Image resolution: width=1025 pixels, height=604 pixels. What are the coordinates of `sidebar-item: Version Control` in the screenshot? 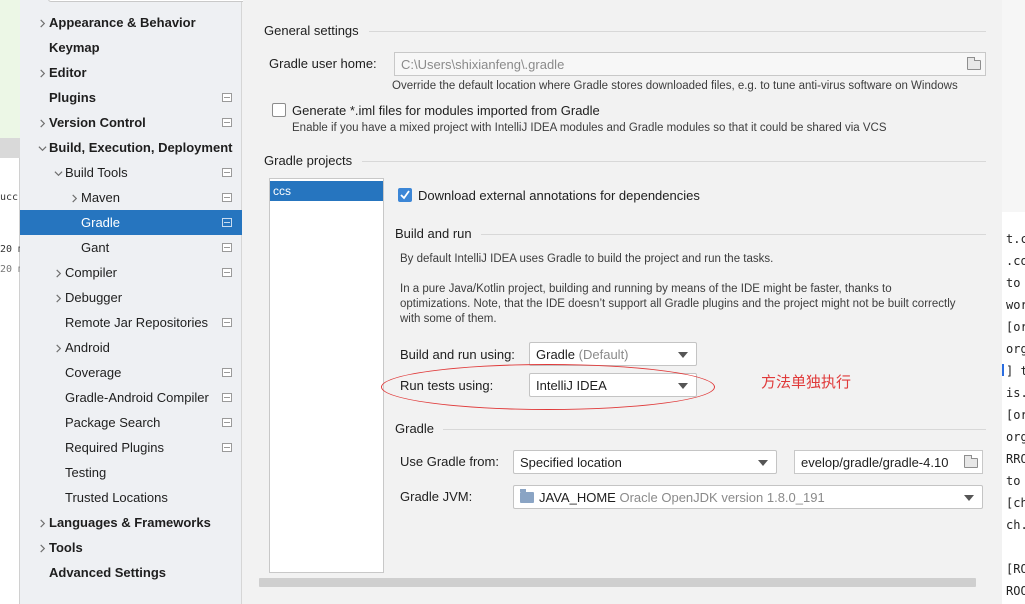 It's located at (131, 122).